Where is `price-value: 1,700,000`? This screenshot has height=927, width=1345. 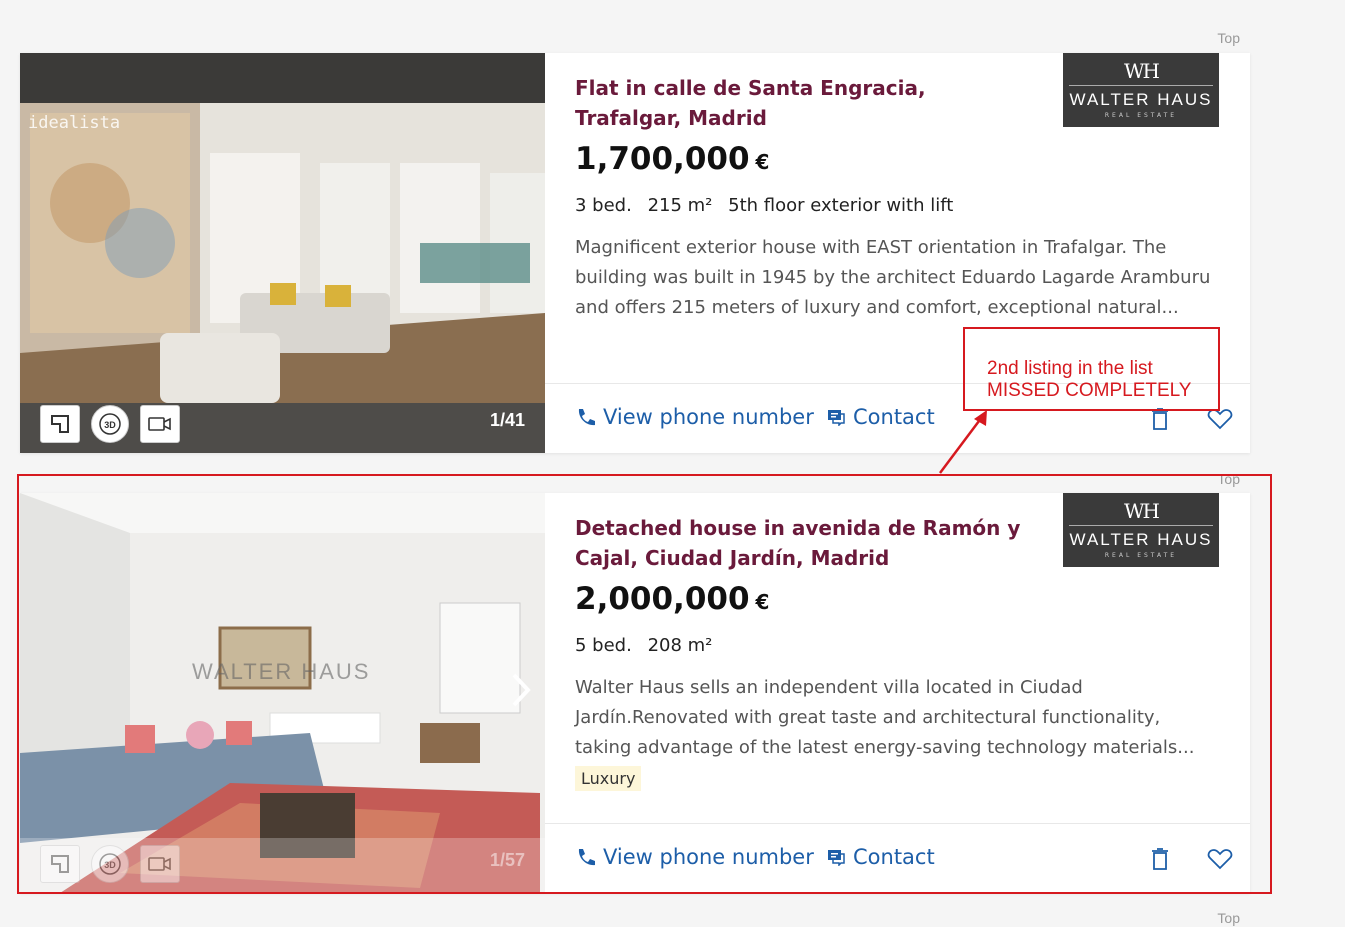
price-value: 1,700,000 is located at coordinates (662, 159).